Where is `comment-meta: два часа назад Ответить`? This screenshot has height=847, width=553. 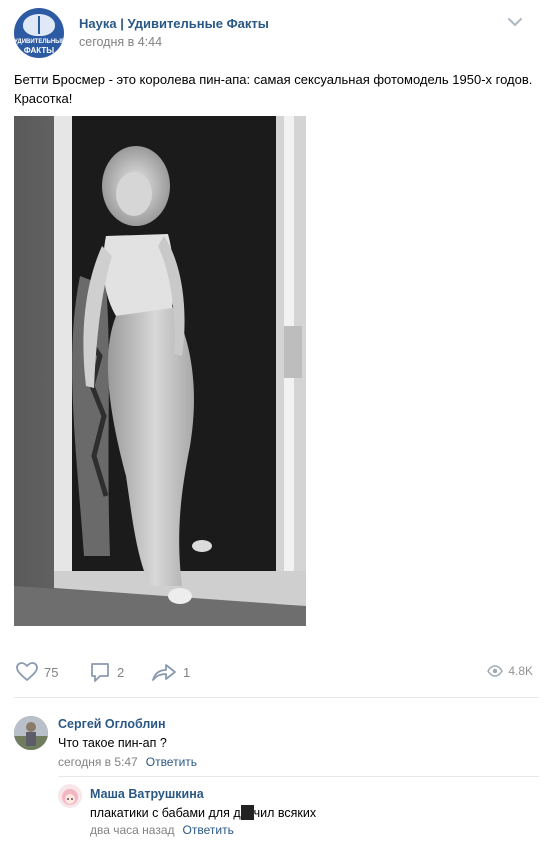 comment-meta: два часа назад Ответить is located at coordinates (162, 830).